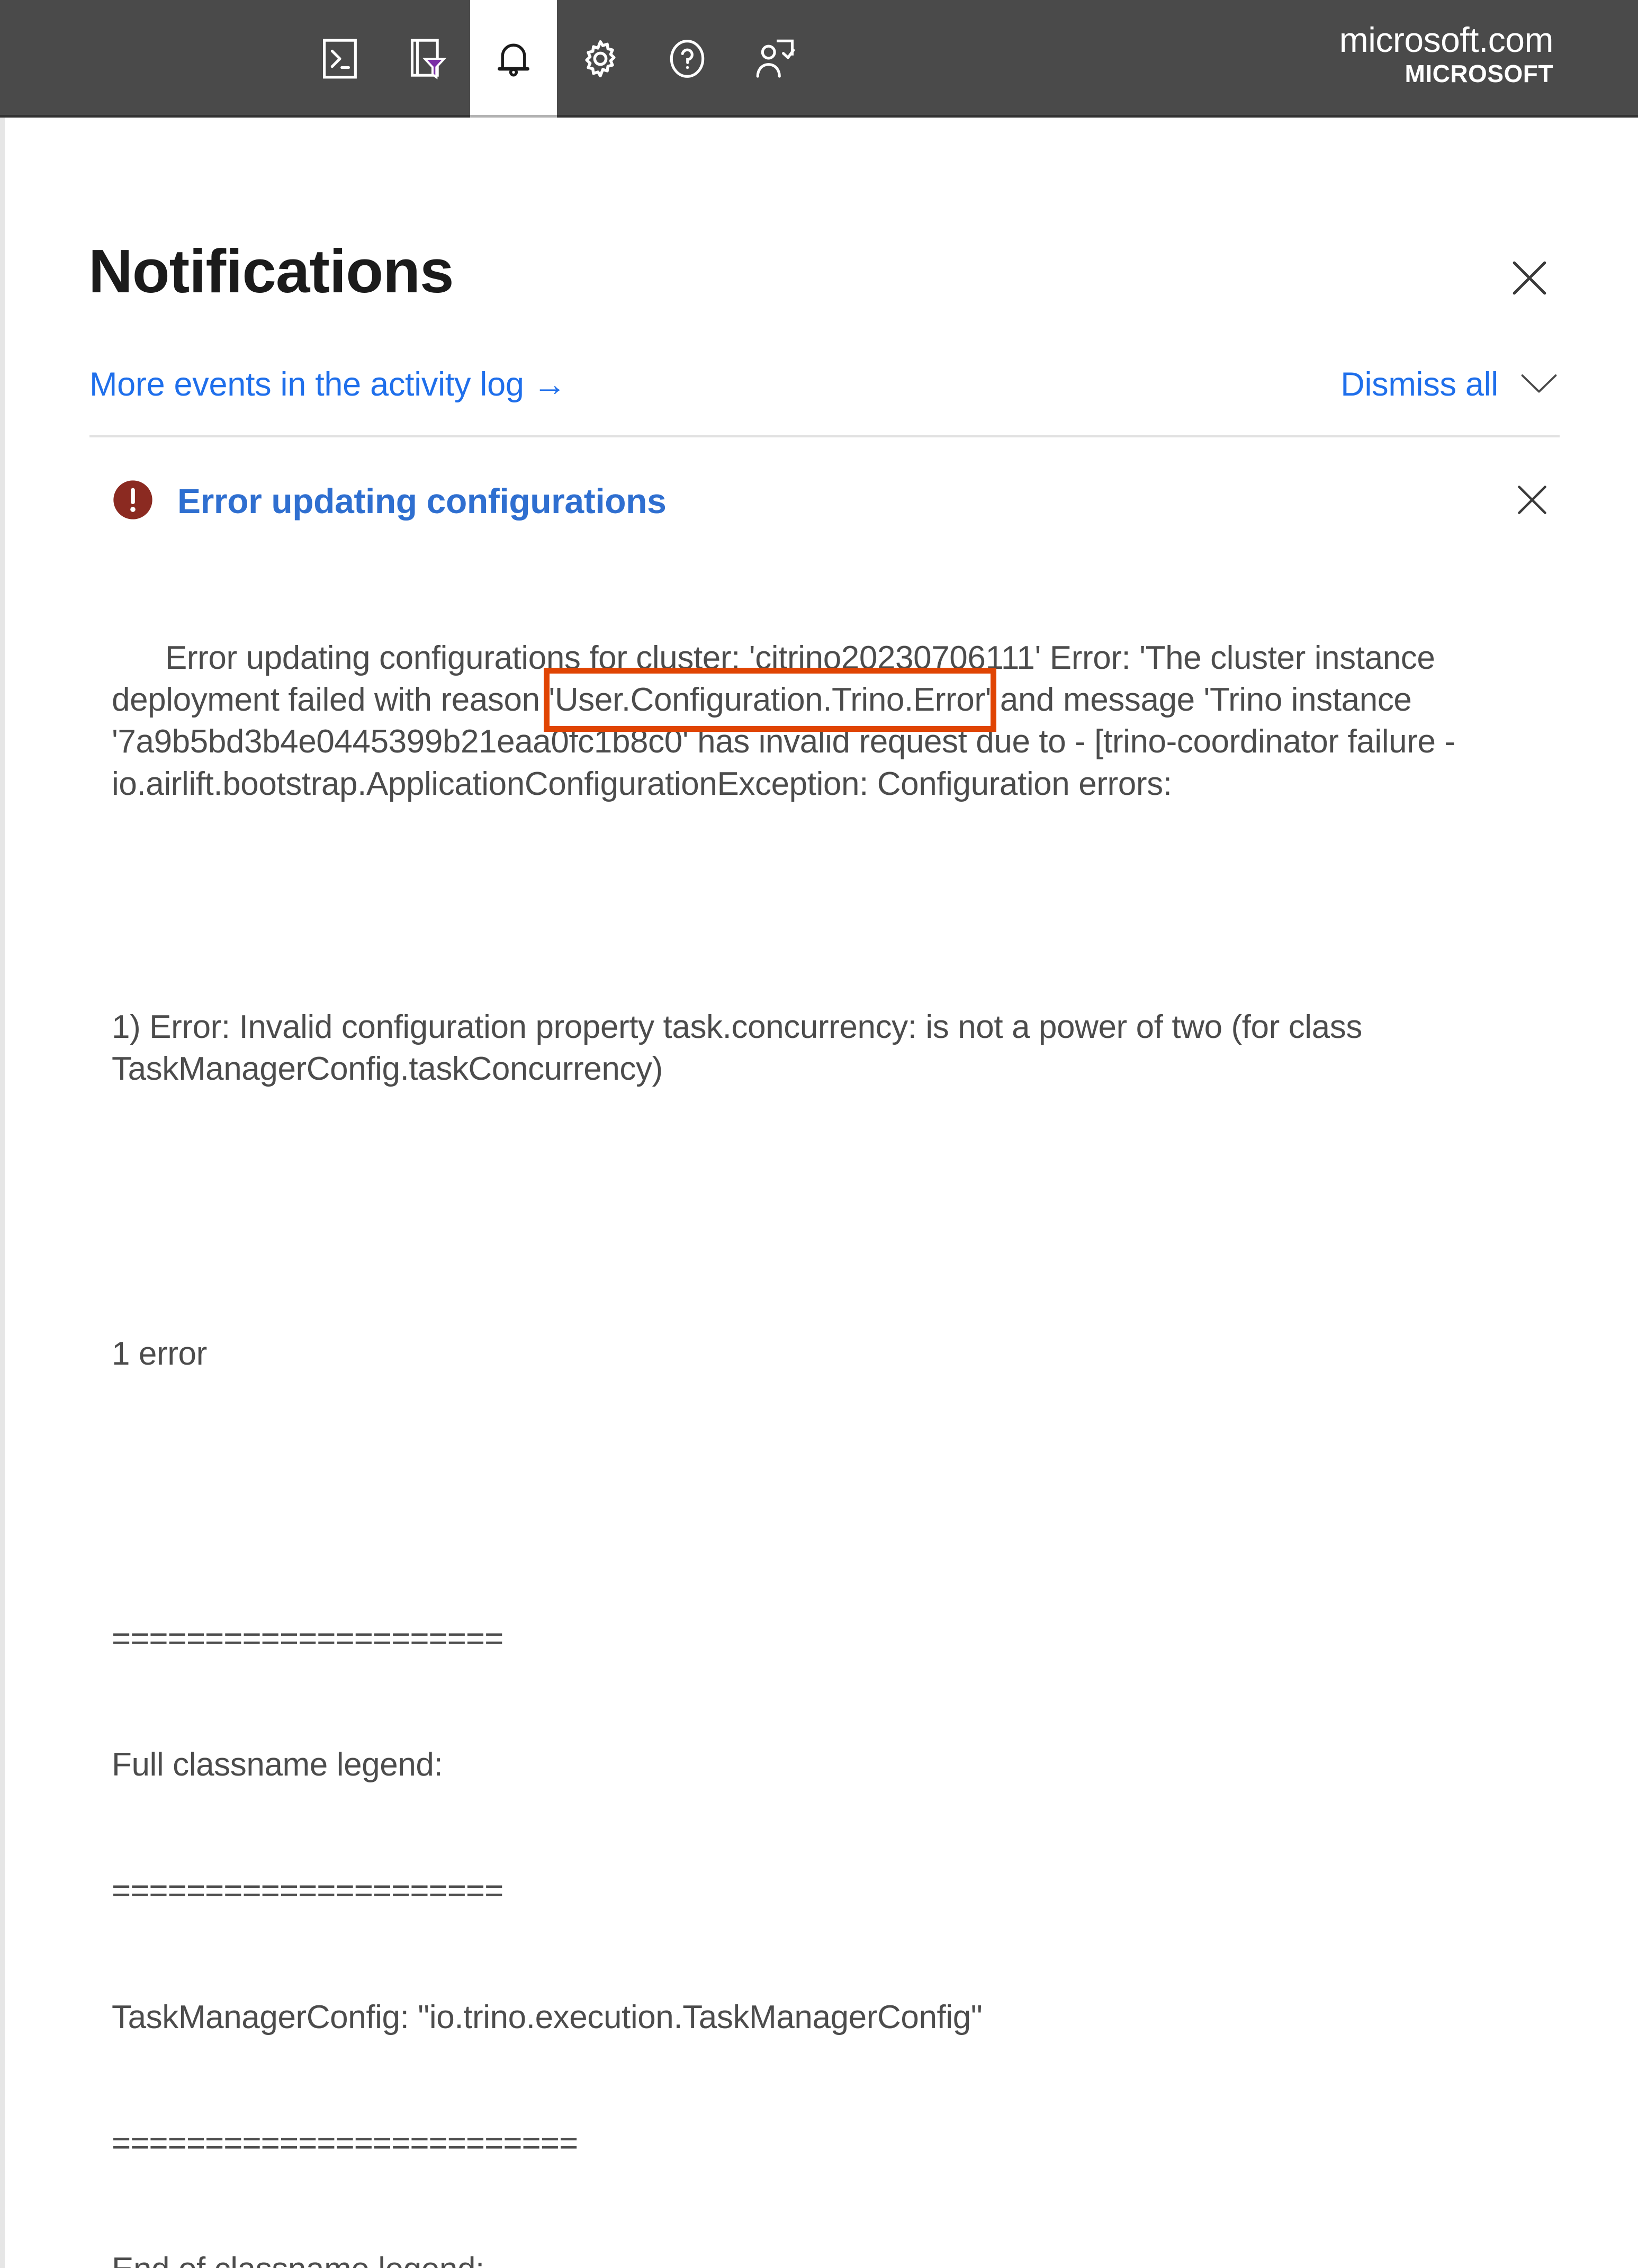  I want to click on directory-subscription-button, so click(426, 59).